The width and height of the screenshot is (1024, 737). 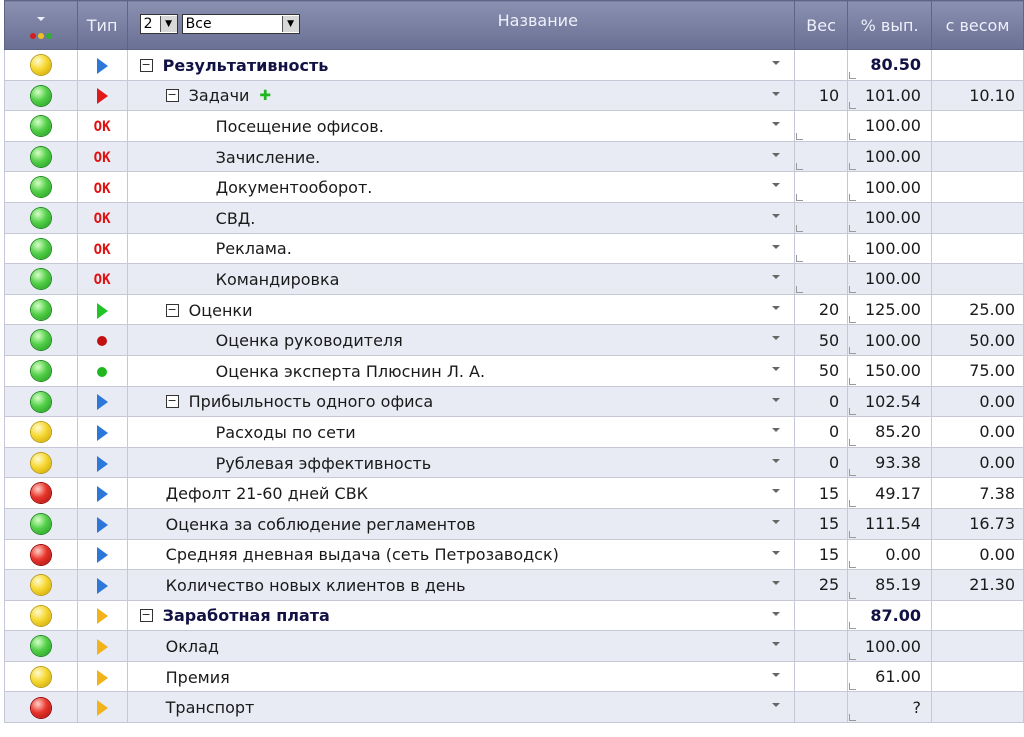 I want to click on table-row: OK Документооборот. 100.00, so click(x=514, y=187).